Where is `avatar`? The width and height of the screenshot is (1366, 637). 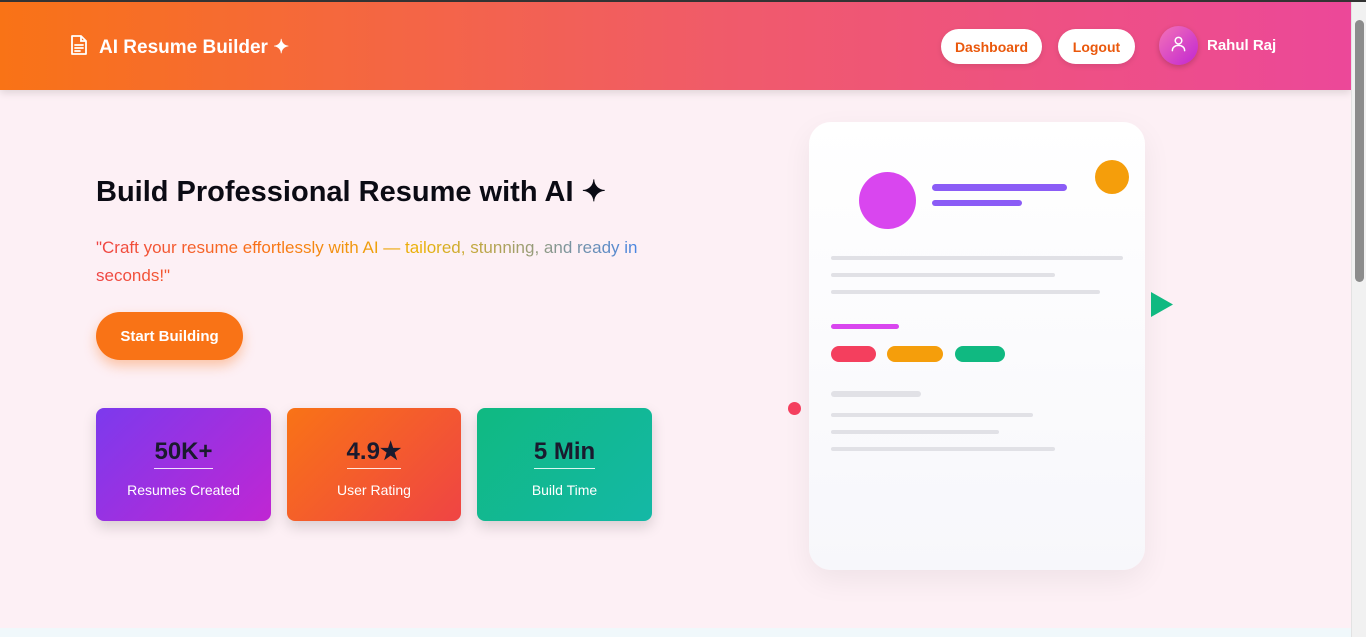
avatar is located at coordinates (1178, 45).